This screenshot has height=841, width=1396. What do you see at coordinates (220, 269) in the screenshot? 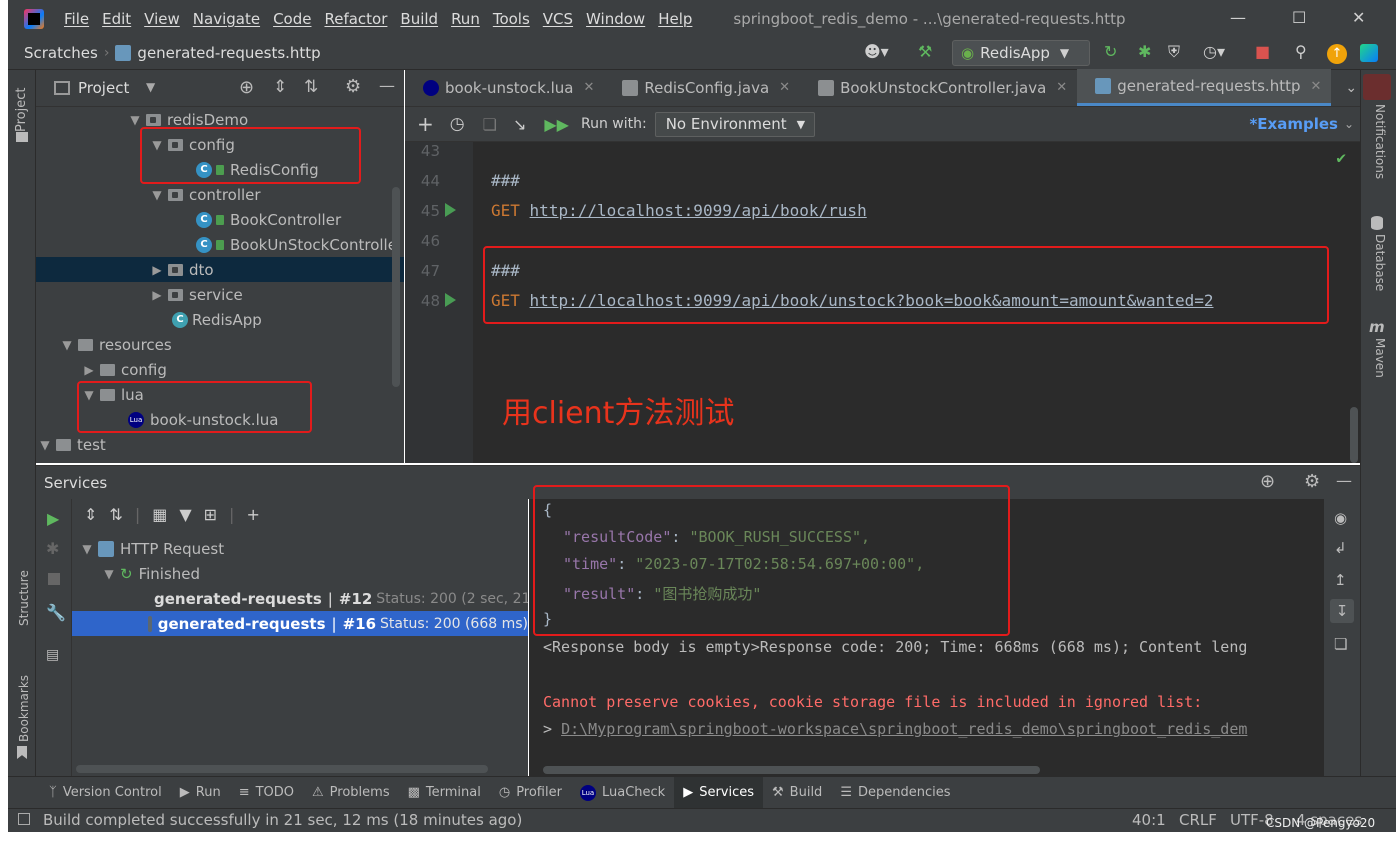
I see `tree-item-dto: ▶ dto` at bounding box center [220, 269].